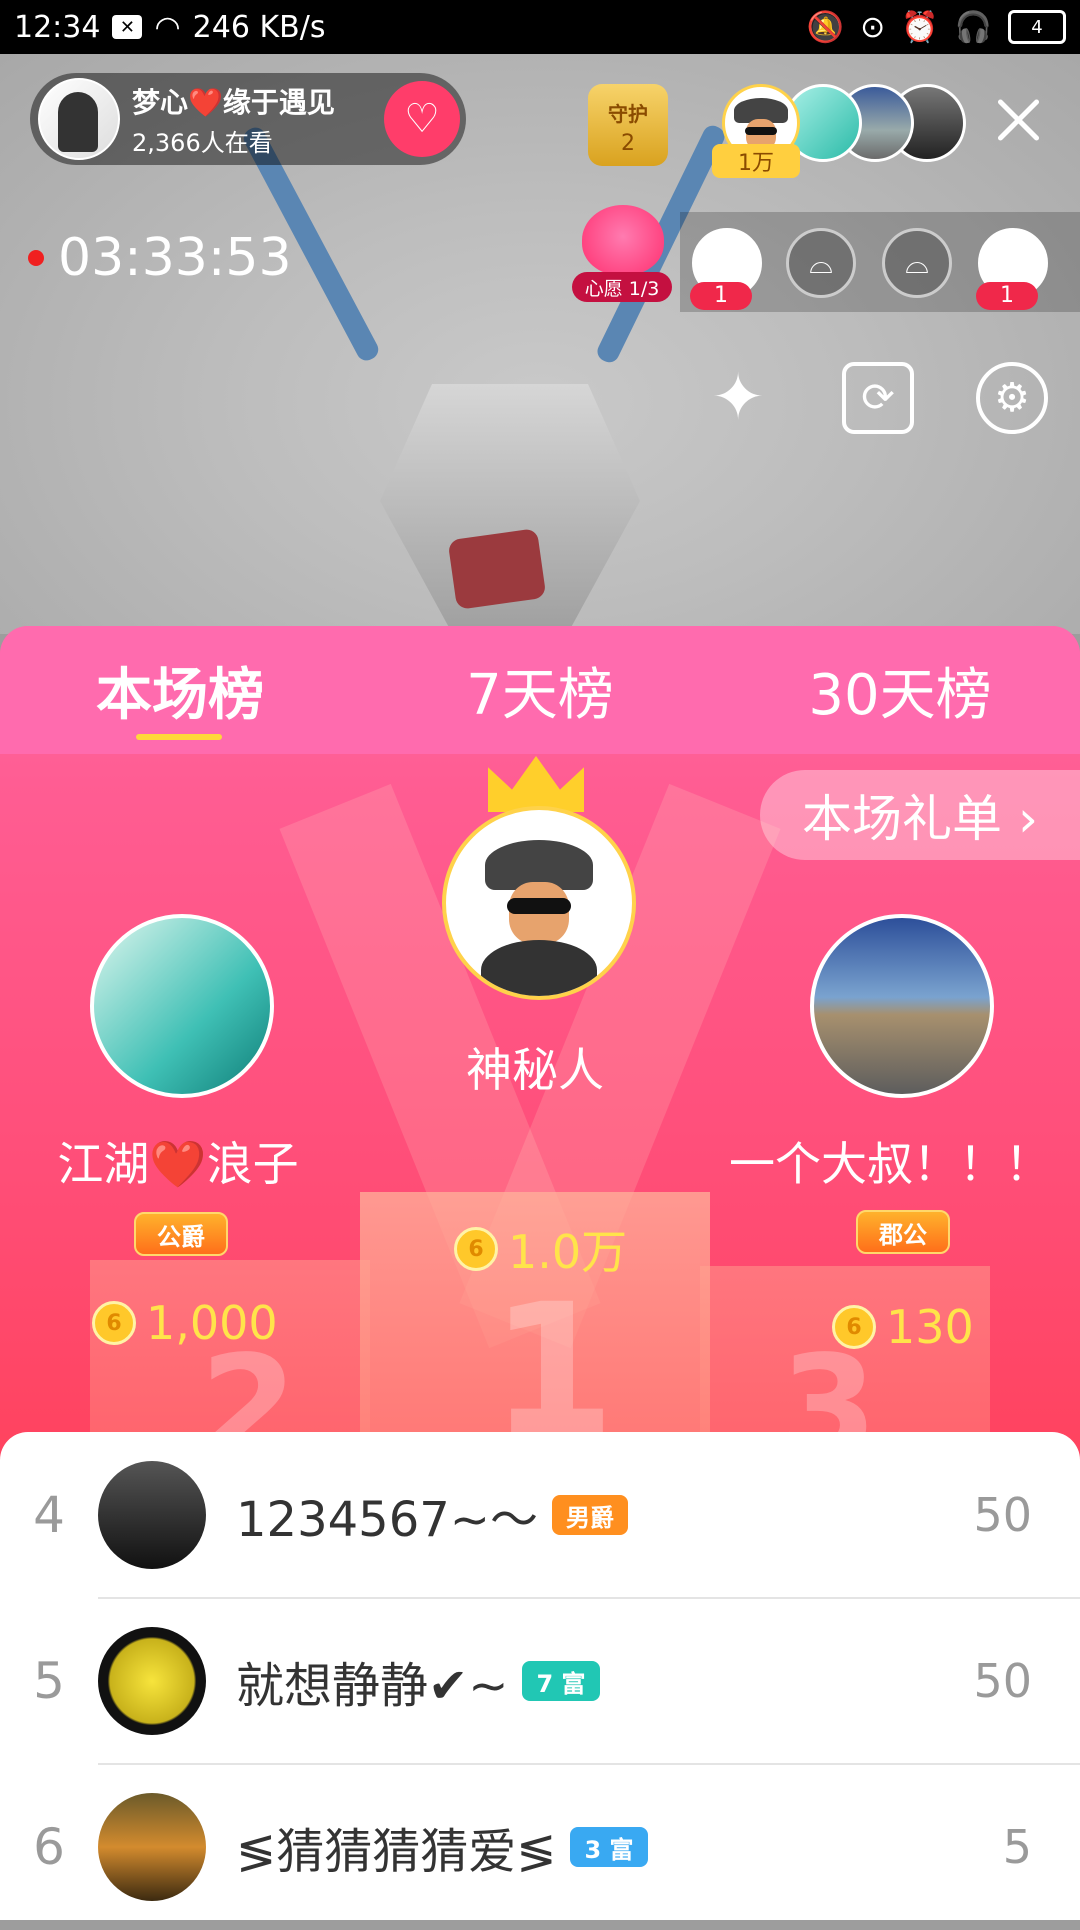 The image size is (1080, 1930). What do you see at coordinates (756, 161) in the screenshot?
I see `top-viewer-badge: 1万` at bounding box center [756, 161].